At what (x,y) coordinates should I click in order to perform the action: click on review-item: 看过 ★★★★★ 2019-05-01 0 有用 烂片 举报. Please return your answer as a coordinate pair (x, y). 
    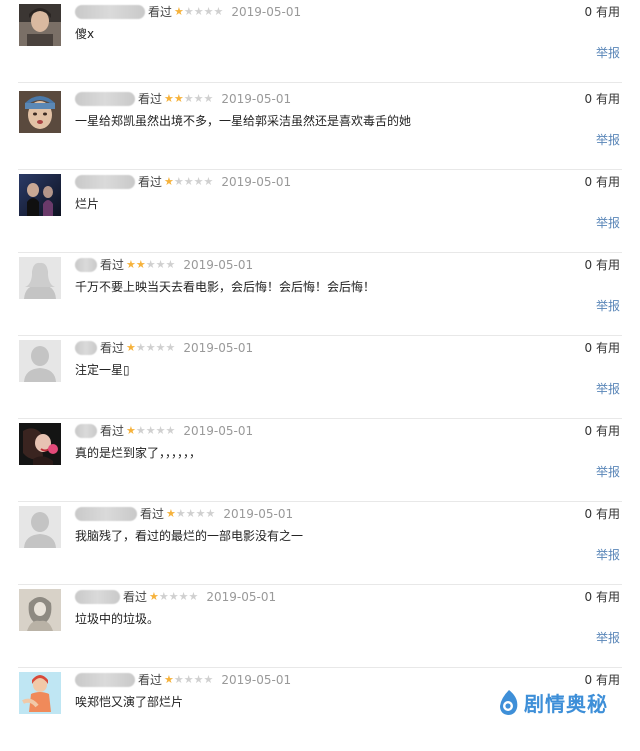
    Looking at the image, I should click on (320, 211).